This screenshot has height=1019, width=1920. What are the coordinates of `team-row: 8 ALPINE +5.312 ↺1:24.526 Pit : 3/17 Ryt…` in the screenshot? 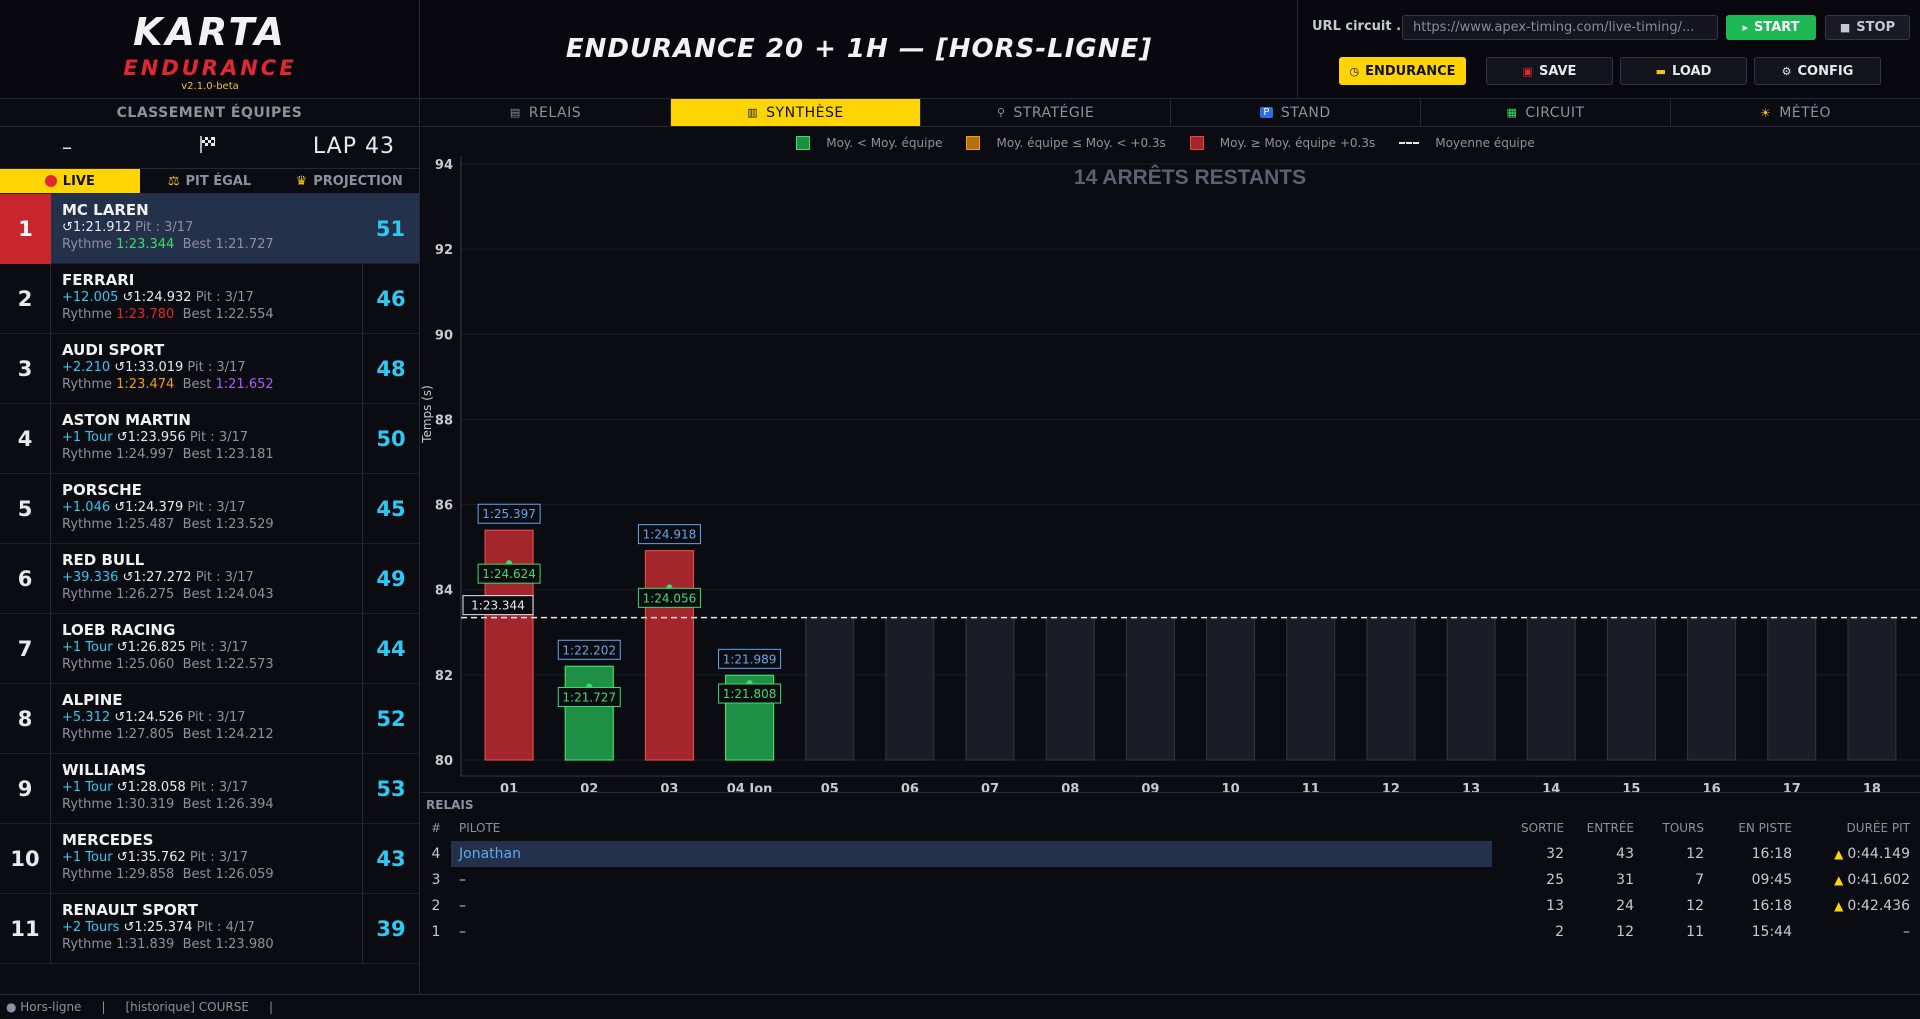 It's located at (209, 719).